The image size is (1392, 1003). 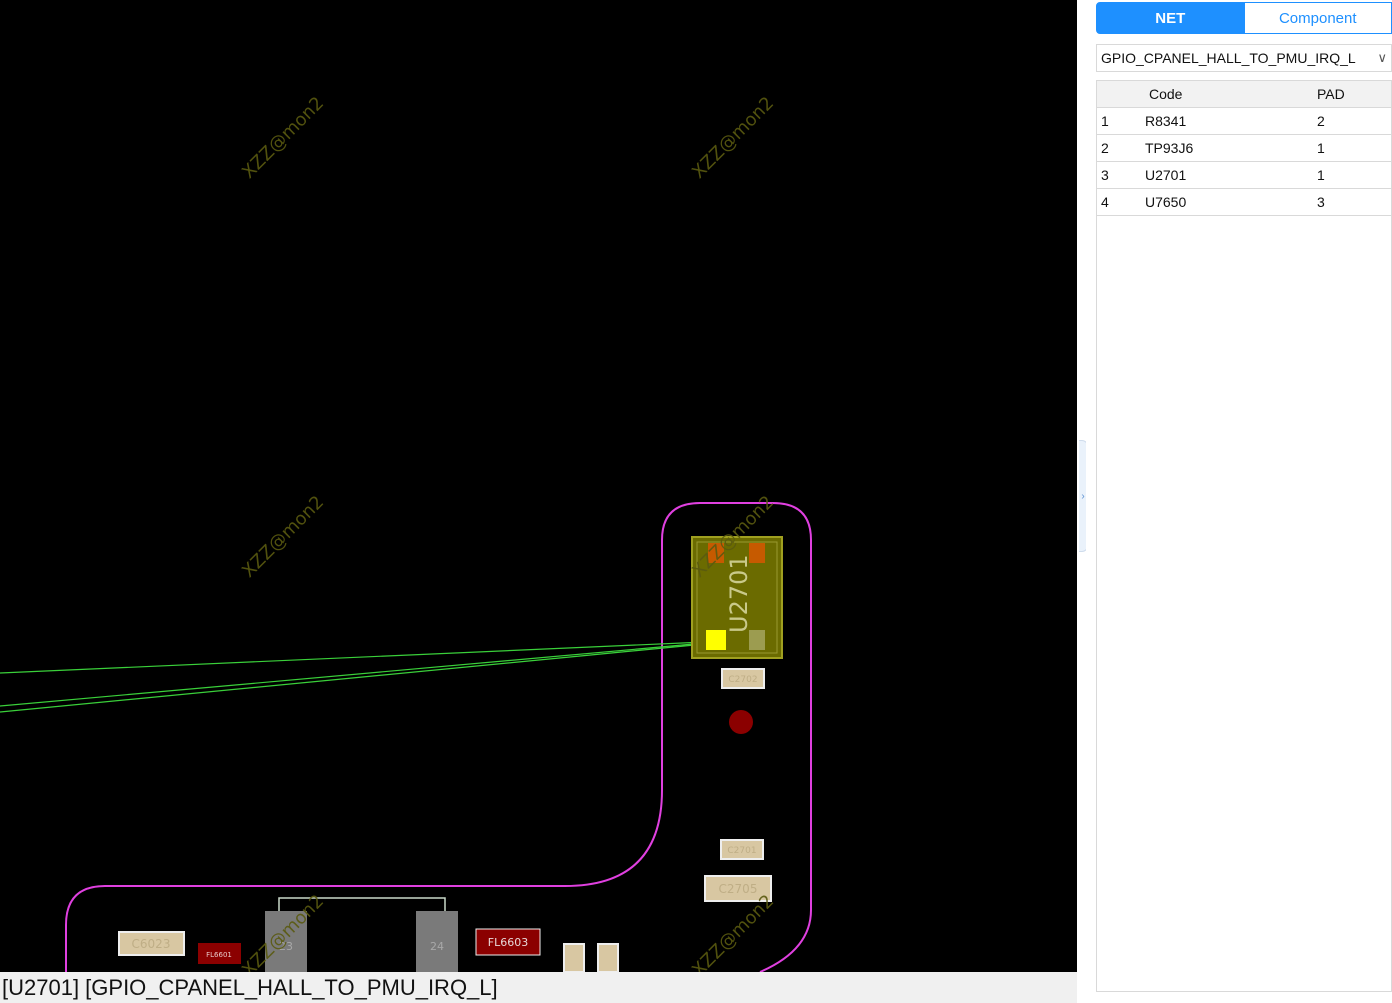 I want to click on chevron-down-icon: ∨, so click(x=1382, y=57).